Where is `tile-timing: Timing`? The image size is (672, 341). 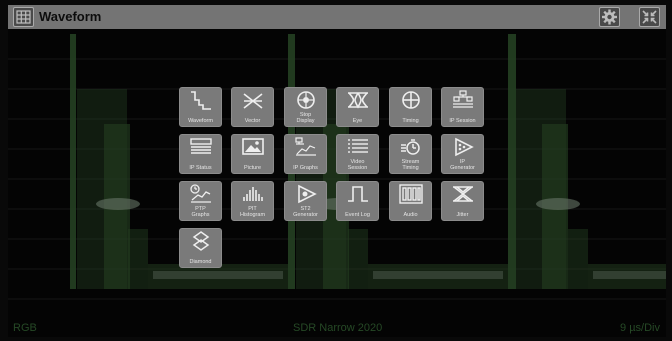 tile-timing: Timing is located at coordinates (410, 107).